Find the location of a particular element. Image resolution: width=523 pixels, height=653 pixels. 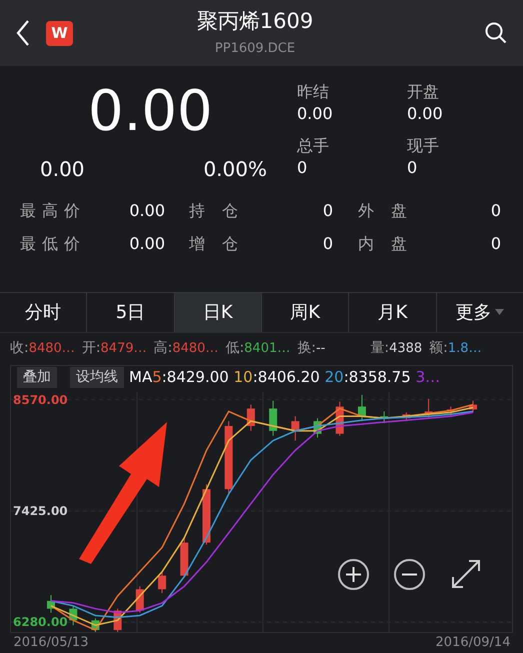

chart-option-button: 设均线 is located at coordinates (97, 377).